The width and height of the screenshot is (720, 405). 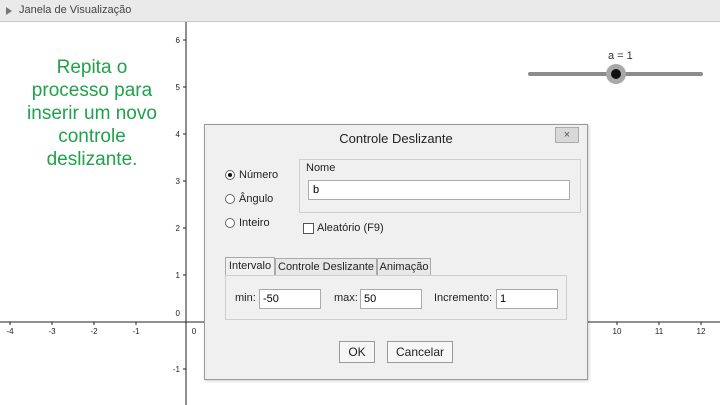 I want to click on name-group: Nome b, so click(x=440, y=186).